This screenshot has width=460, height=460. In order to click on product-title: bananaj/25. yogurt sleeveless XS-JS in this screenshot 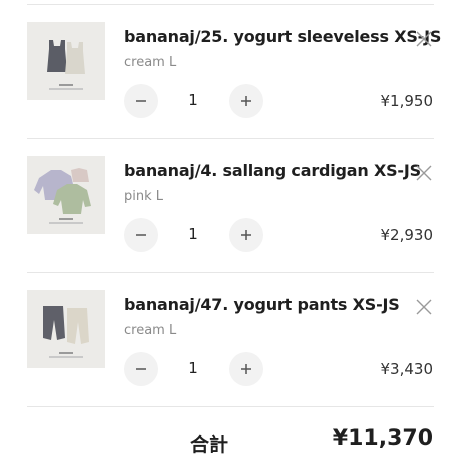, I will do `click(282, 36)`.